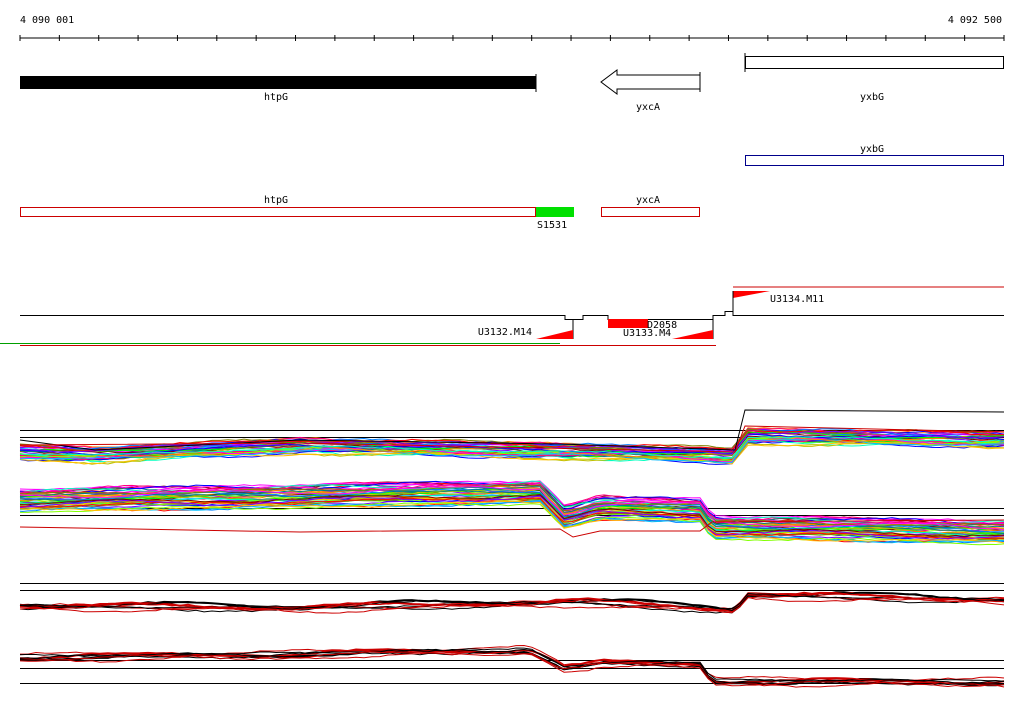  Describe the element at coordinates (650, 82) in the screenshot. I see `gene-yxcA-arrow` at that location.